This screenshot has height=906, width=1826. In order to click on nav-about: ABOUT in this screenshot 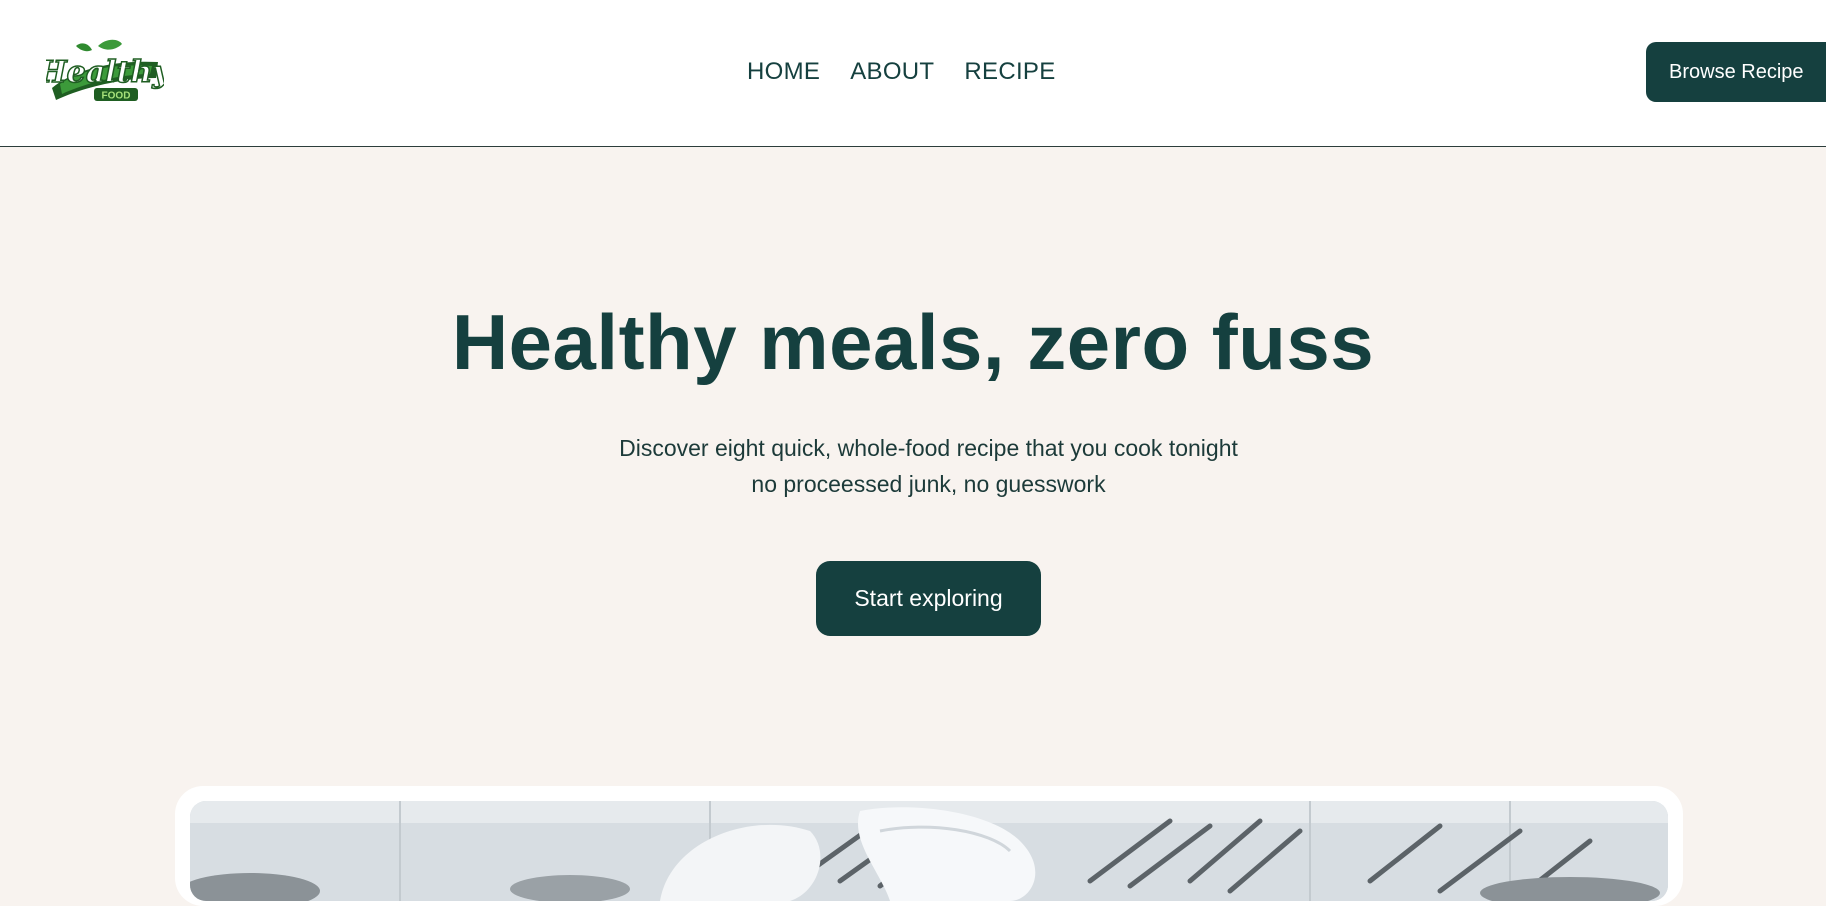, I will do `click(892, 72)`.